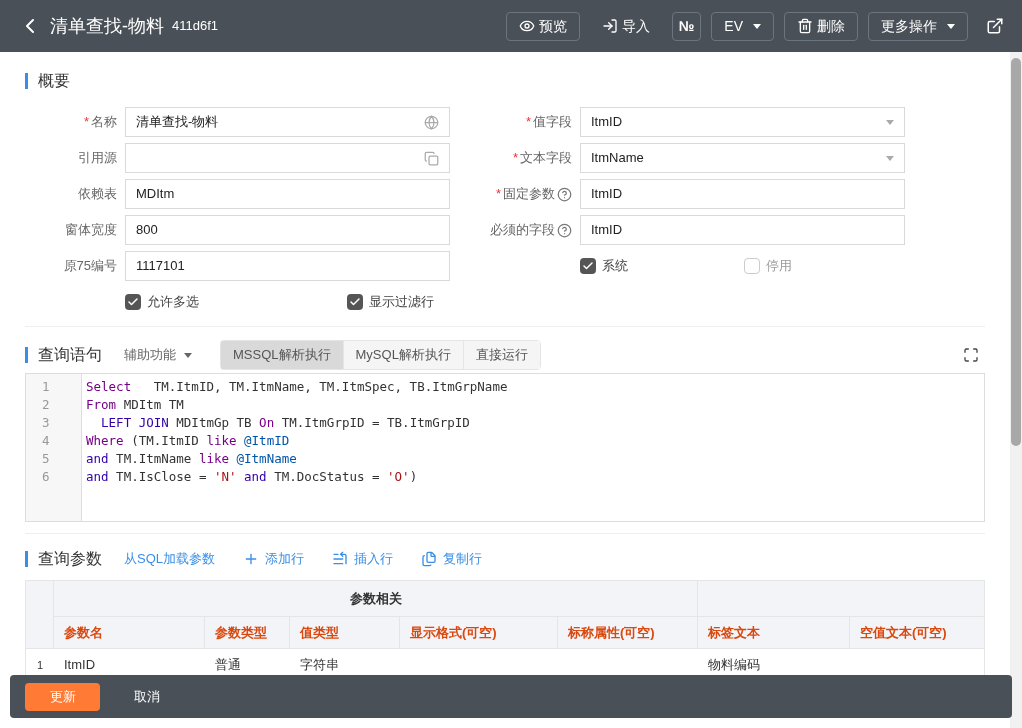 This screenshot has width=1022, height=728. I want to click on checkbox-label: 显示过滤行, so click(401, 302).